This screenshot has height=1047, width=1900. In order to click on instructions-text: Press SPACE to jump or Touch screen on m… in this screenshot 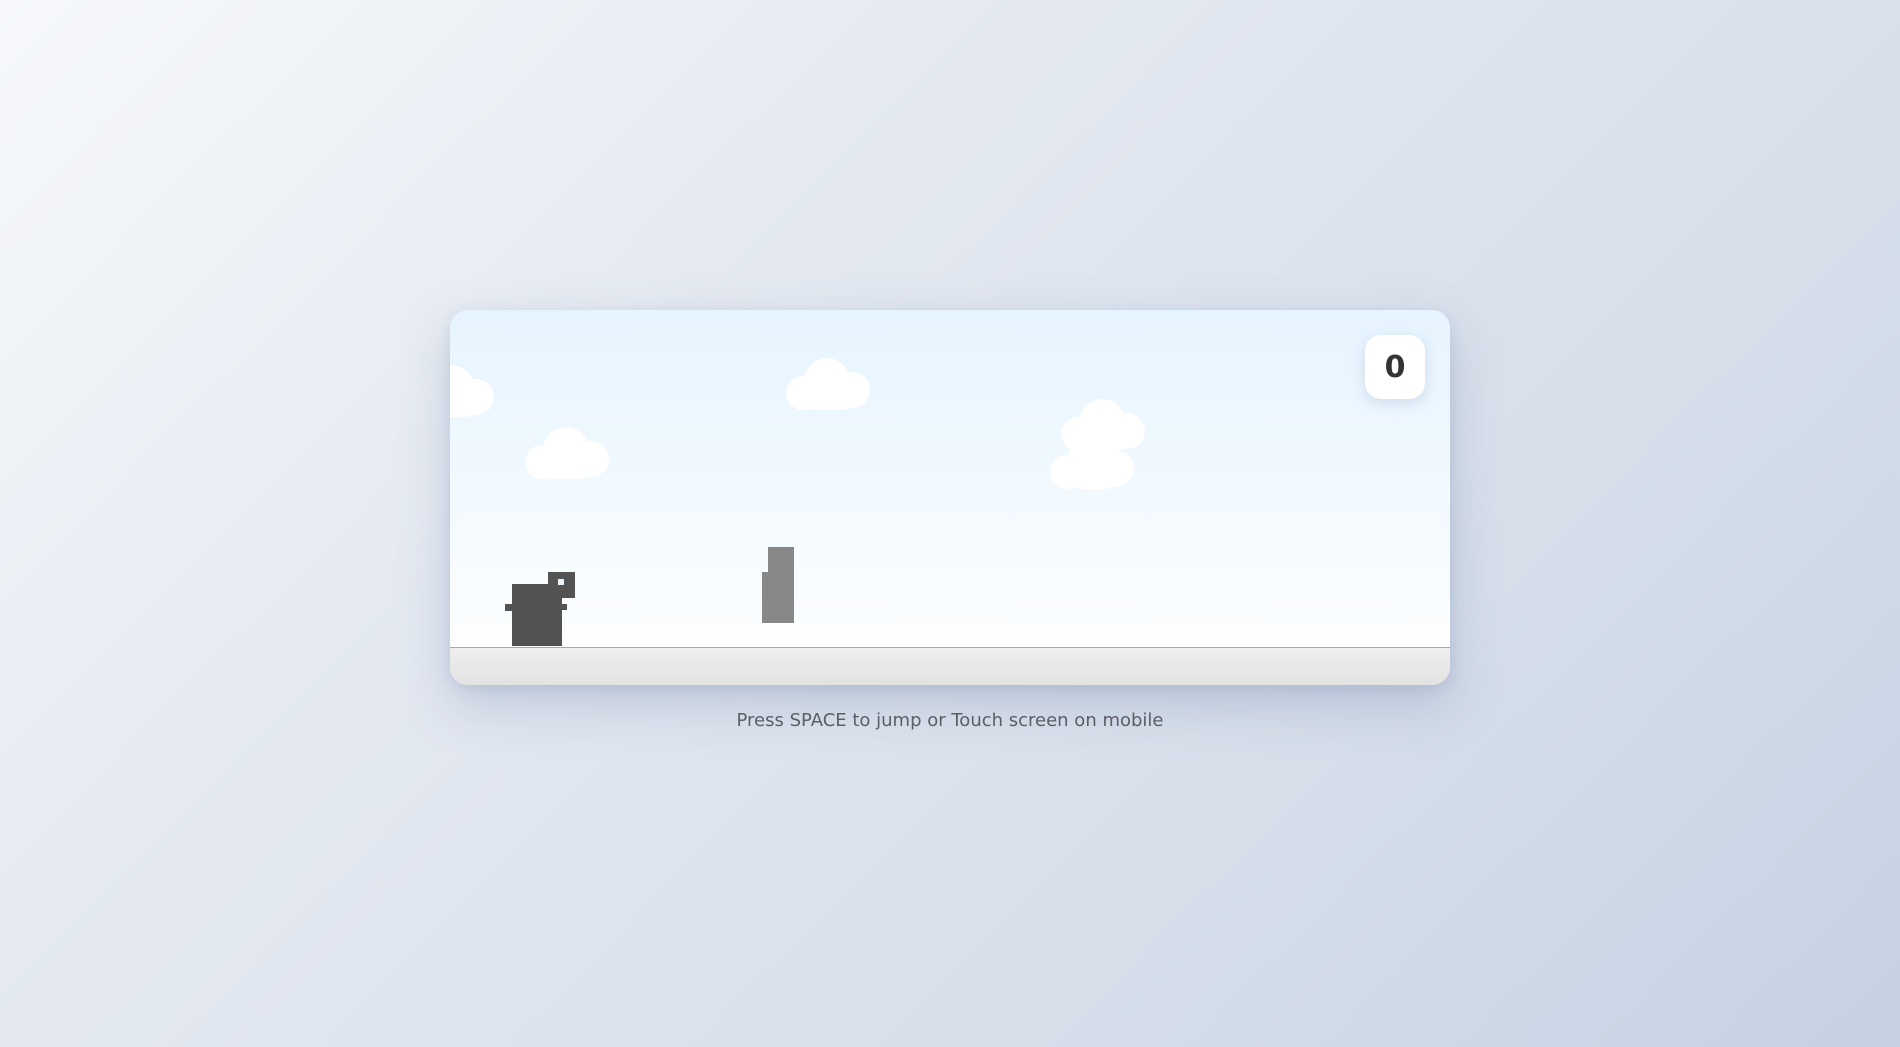, I will do `click(950, 720)`.